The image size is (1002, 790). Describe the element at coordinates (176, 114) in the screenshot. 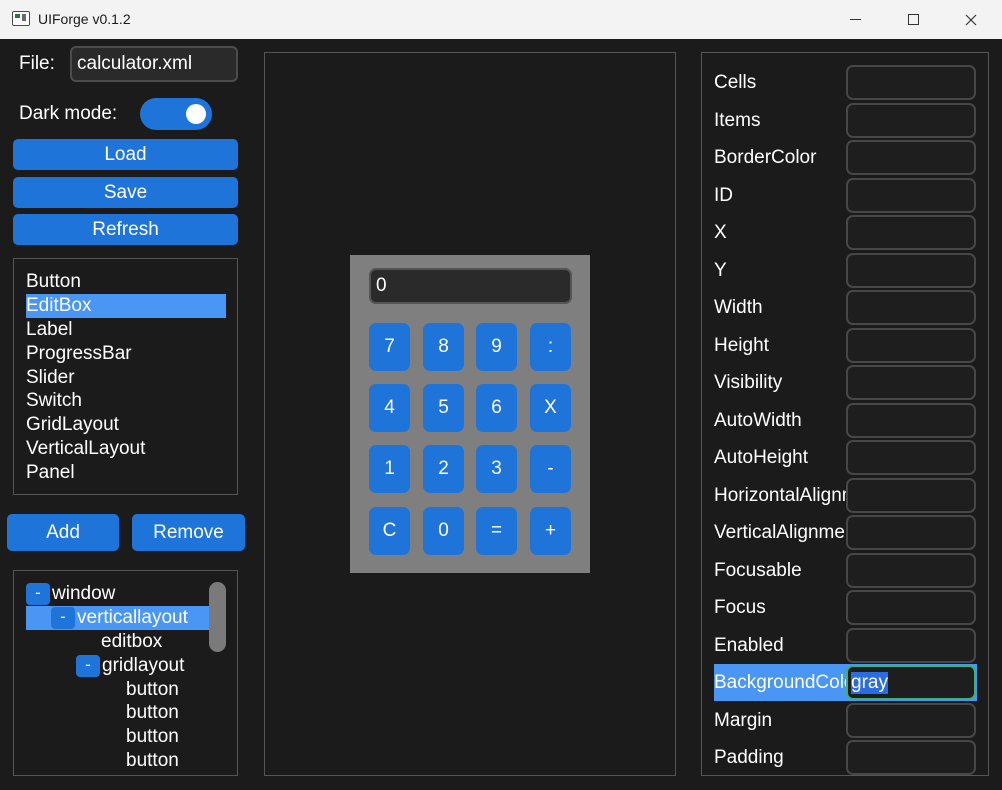

I see `dark-mode-switch` at that location.